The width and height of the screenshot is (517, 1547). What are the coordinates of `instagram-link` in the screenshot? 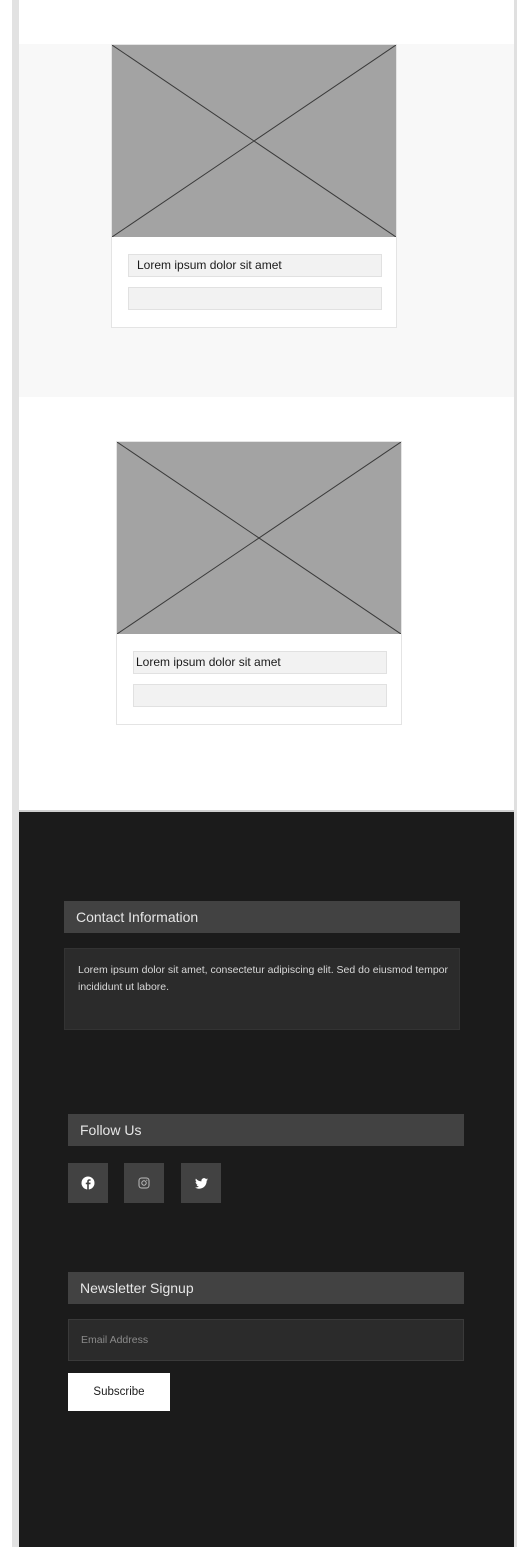 It's located at (144, 1183).